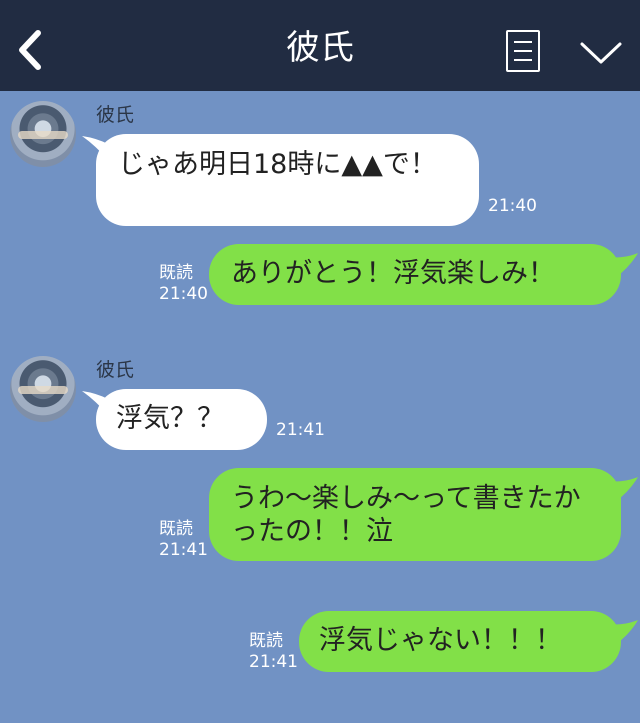 This screenshot has height=723, width=640. Describe the element at coordinates (440, 640) in the screenshot. I see `message-text: 浮気じゃない！！！` at that location.